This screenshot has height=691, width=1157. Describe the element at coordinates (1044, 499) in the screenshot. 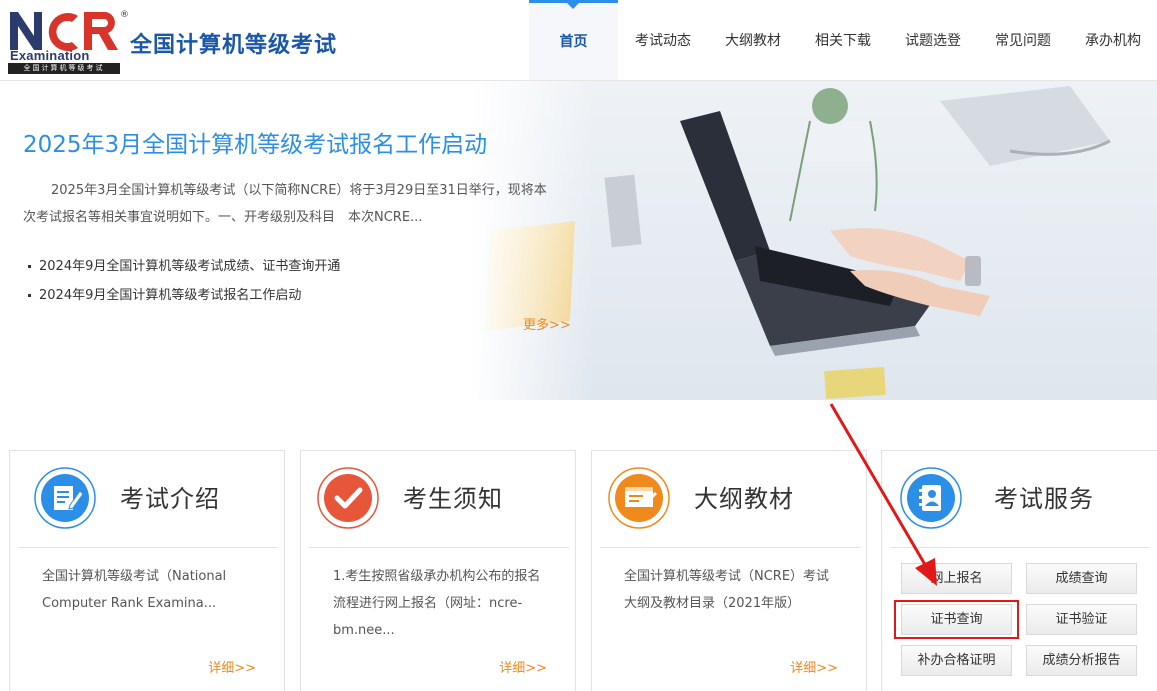

I see `card-title: 考试服务` at that location.